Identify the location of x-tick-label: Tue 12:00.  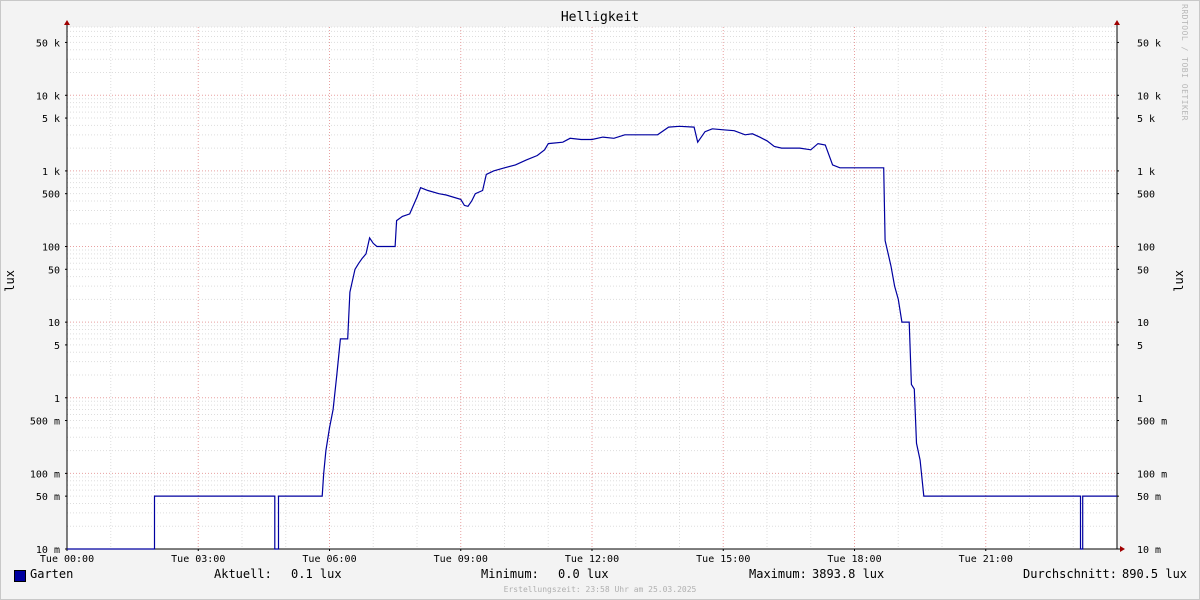
(592, 559).